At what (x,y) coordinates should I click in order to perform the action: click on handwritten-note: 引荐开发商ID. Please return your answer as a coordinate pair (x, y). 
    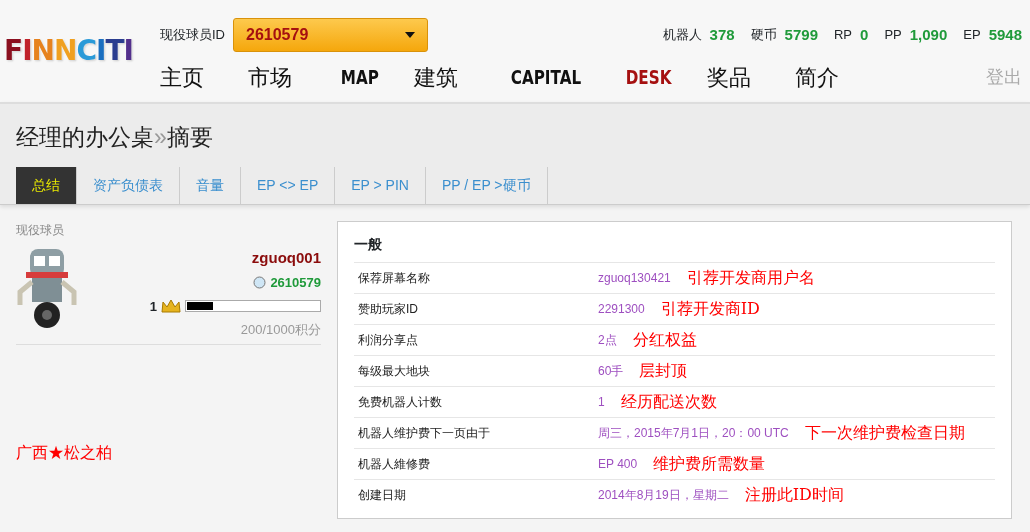
    Looking at the image, I should click on (710, 308).